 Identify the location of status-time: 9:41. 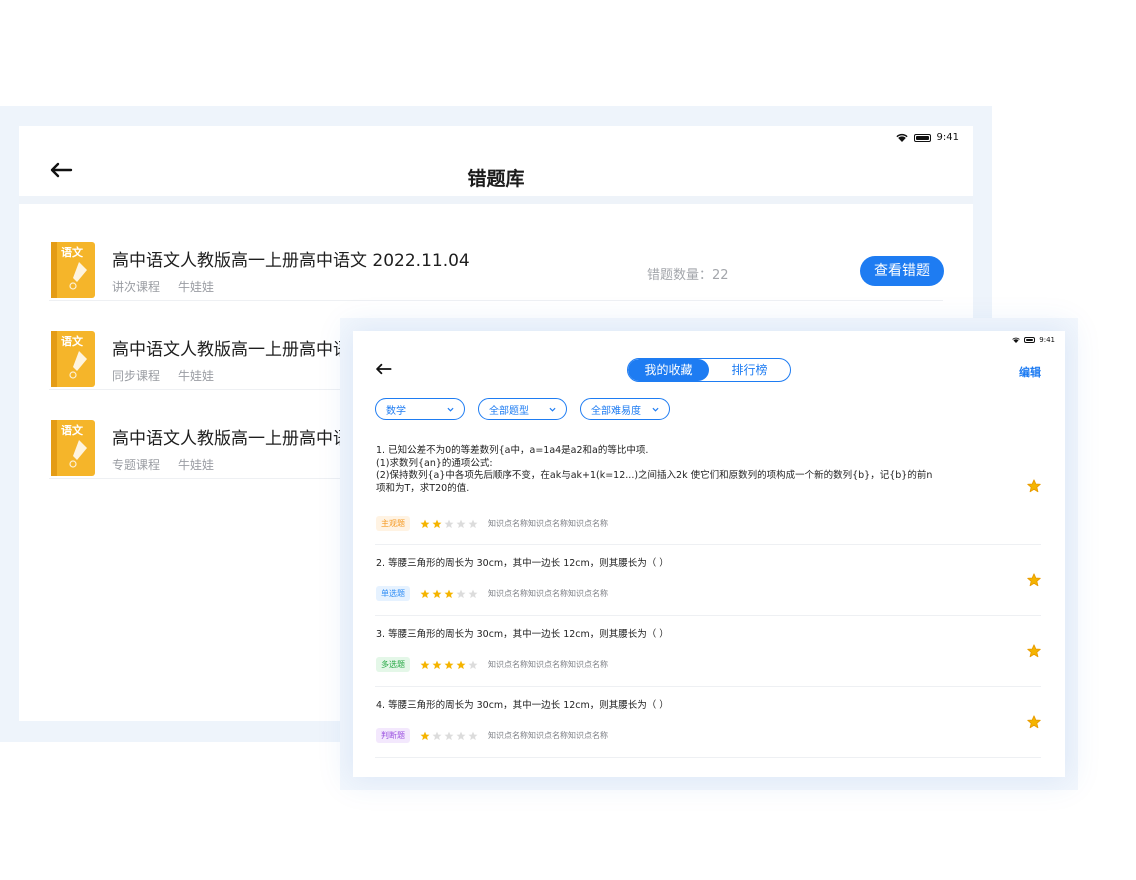
(1047, 340).